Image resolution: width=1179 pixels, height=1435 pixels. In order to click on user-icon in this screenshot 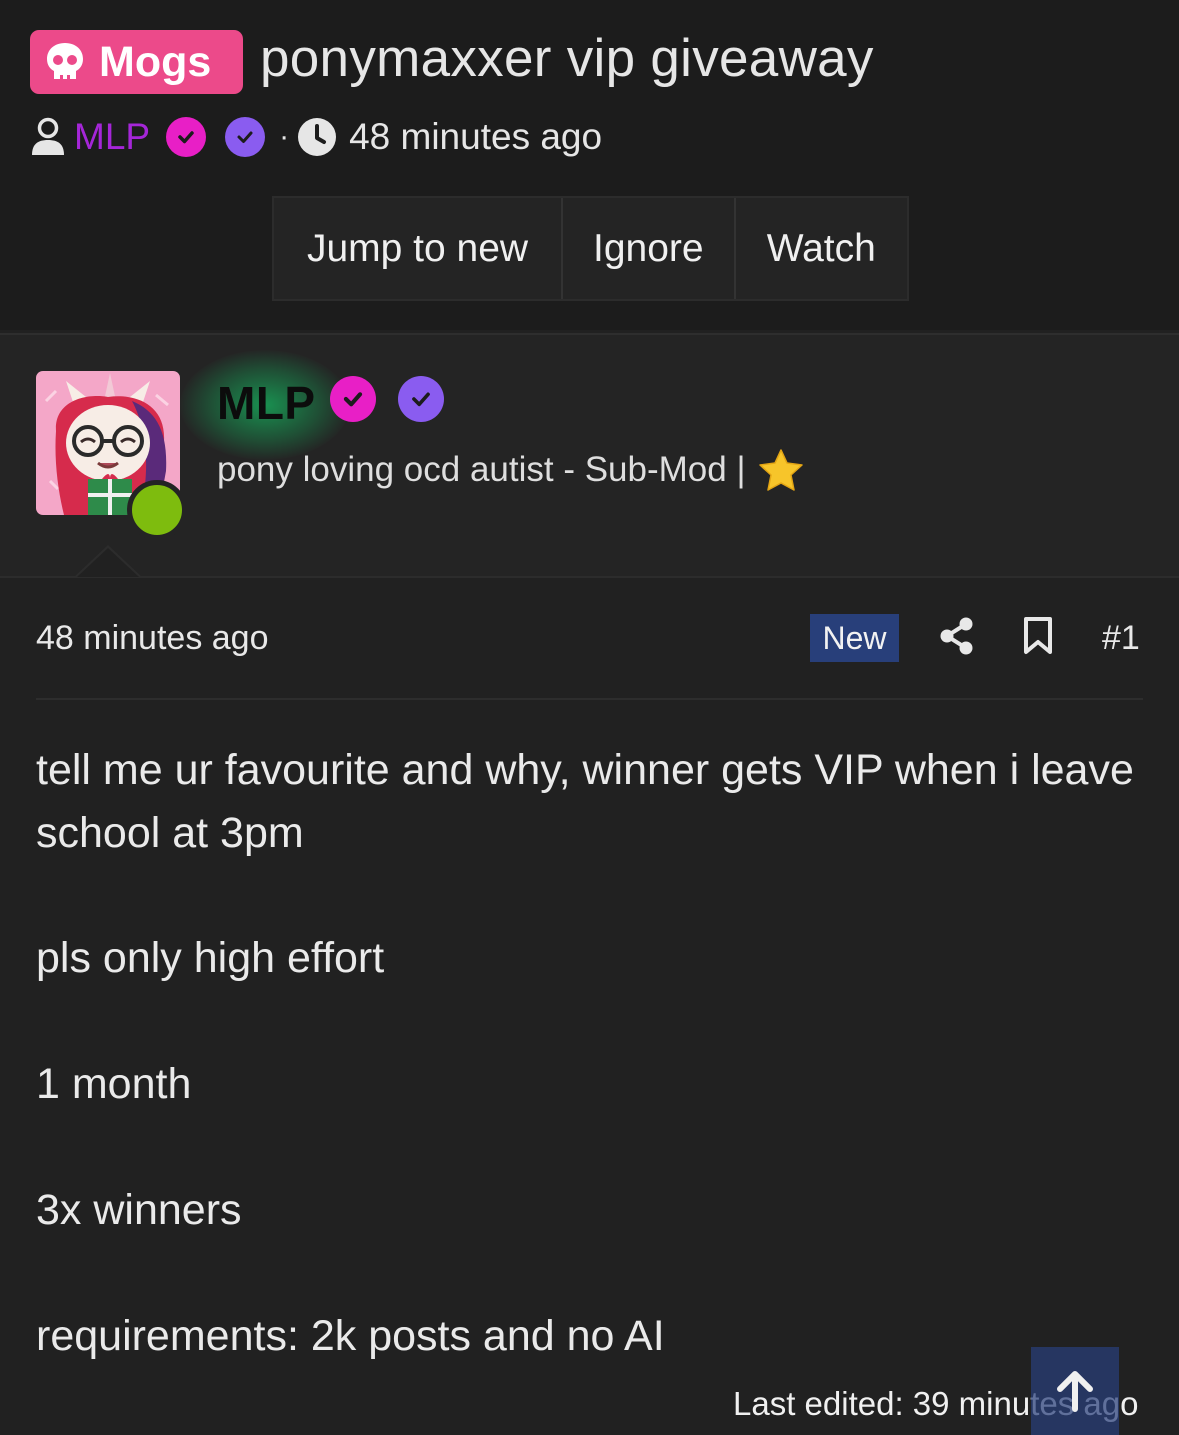, I will do `click(48, 136)`.